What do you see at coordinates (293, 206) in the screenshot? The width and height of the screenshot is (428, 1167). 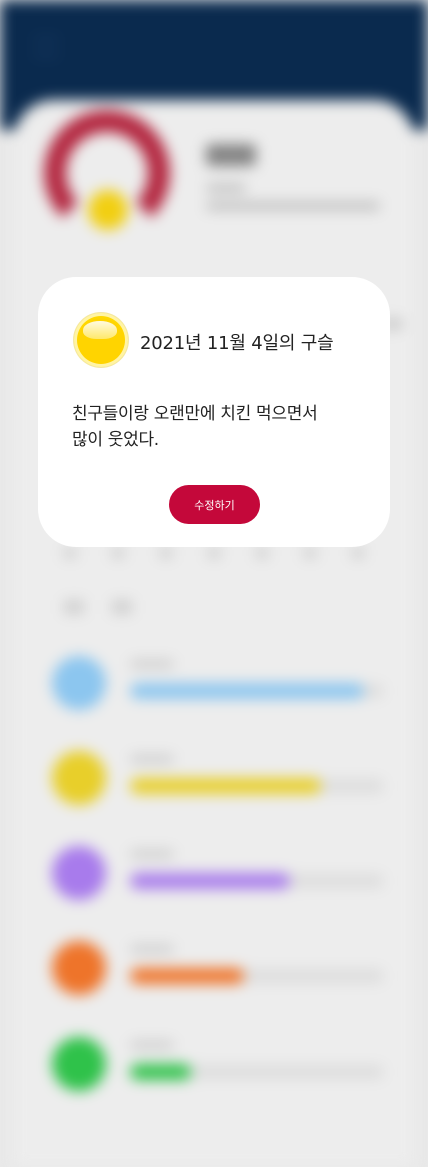 I see `profile-description` at bounding box center [293, 206].